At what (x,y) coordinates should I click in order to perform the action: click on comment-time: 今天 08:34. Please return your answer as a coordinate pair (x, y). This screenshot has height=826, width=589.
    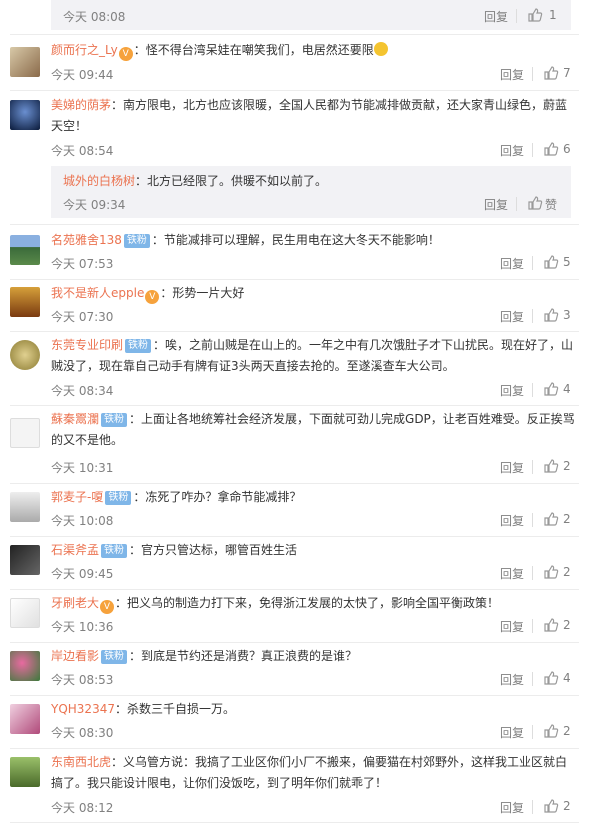
    Looking at the image, I should click on (82, 391).